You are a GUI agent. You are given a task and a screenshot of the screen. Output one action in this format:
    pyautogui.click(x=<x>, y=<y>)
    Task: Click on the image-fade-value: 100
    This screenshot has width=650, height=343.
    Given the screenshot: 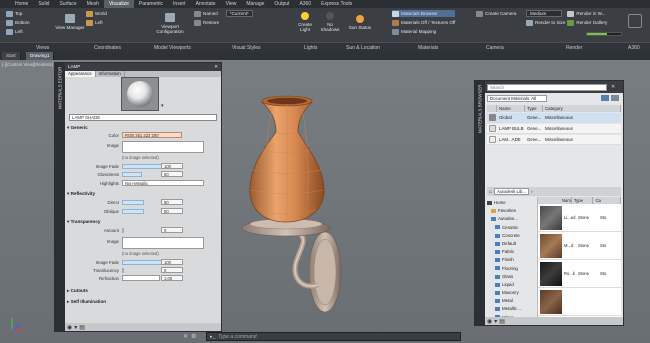 What is the action you would take?
    pyautogui.click(x=172, y=166)
    